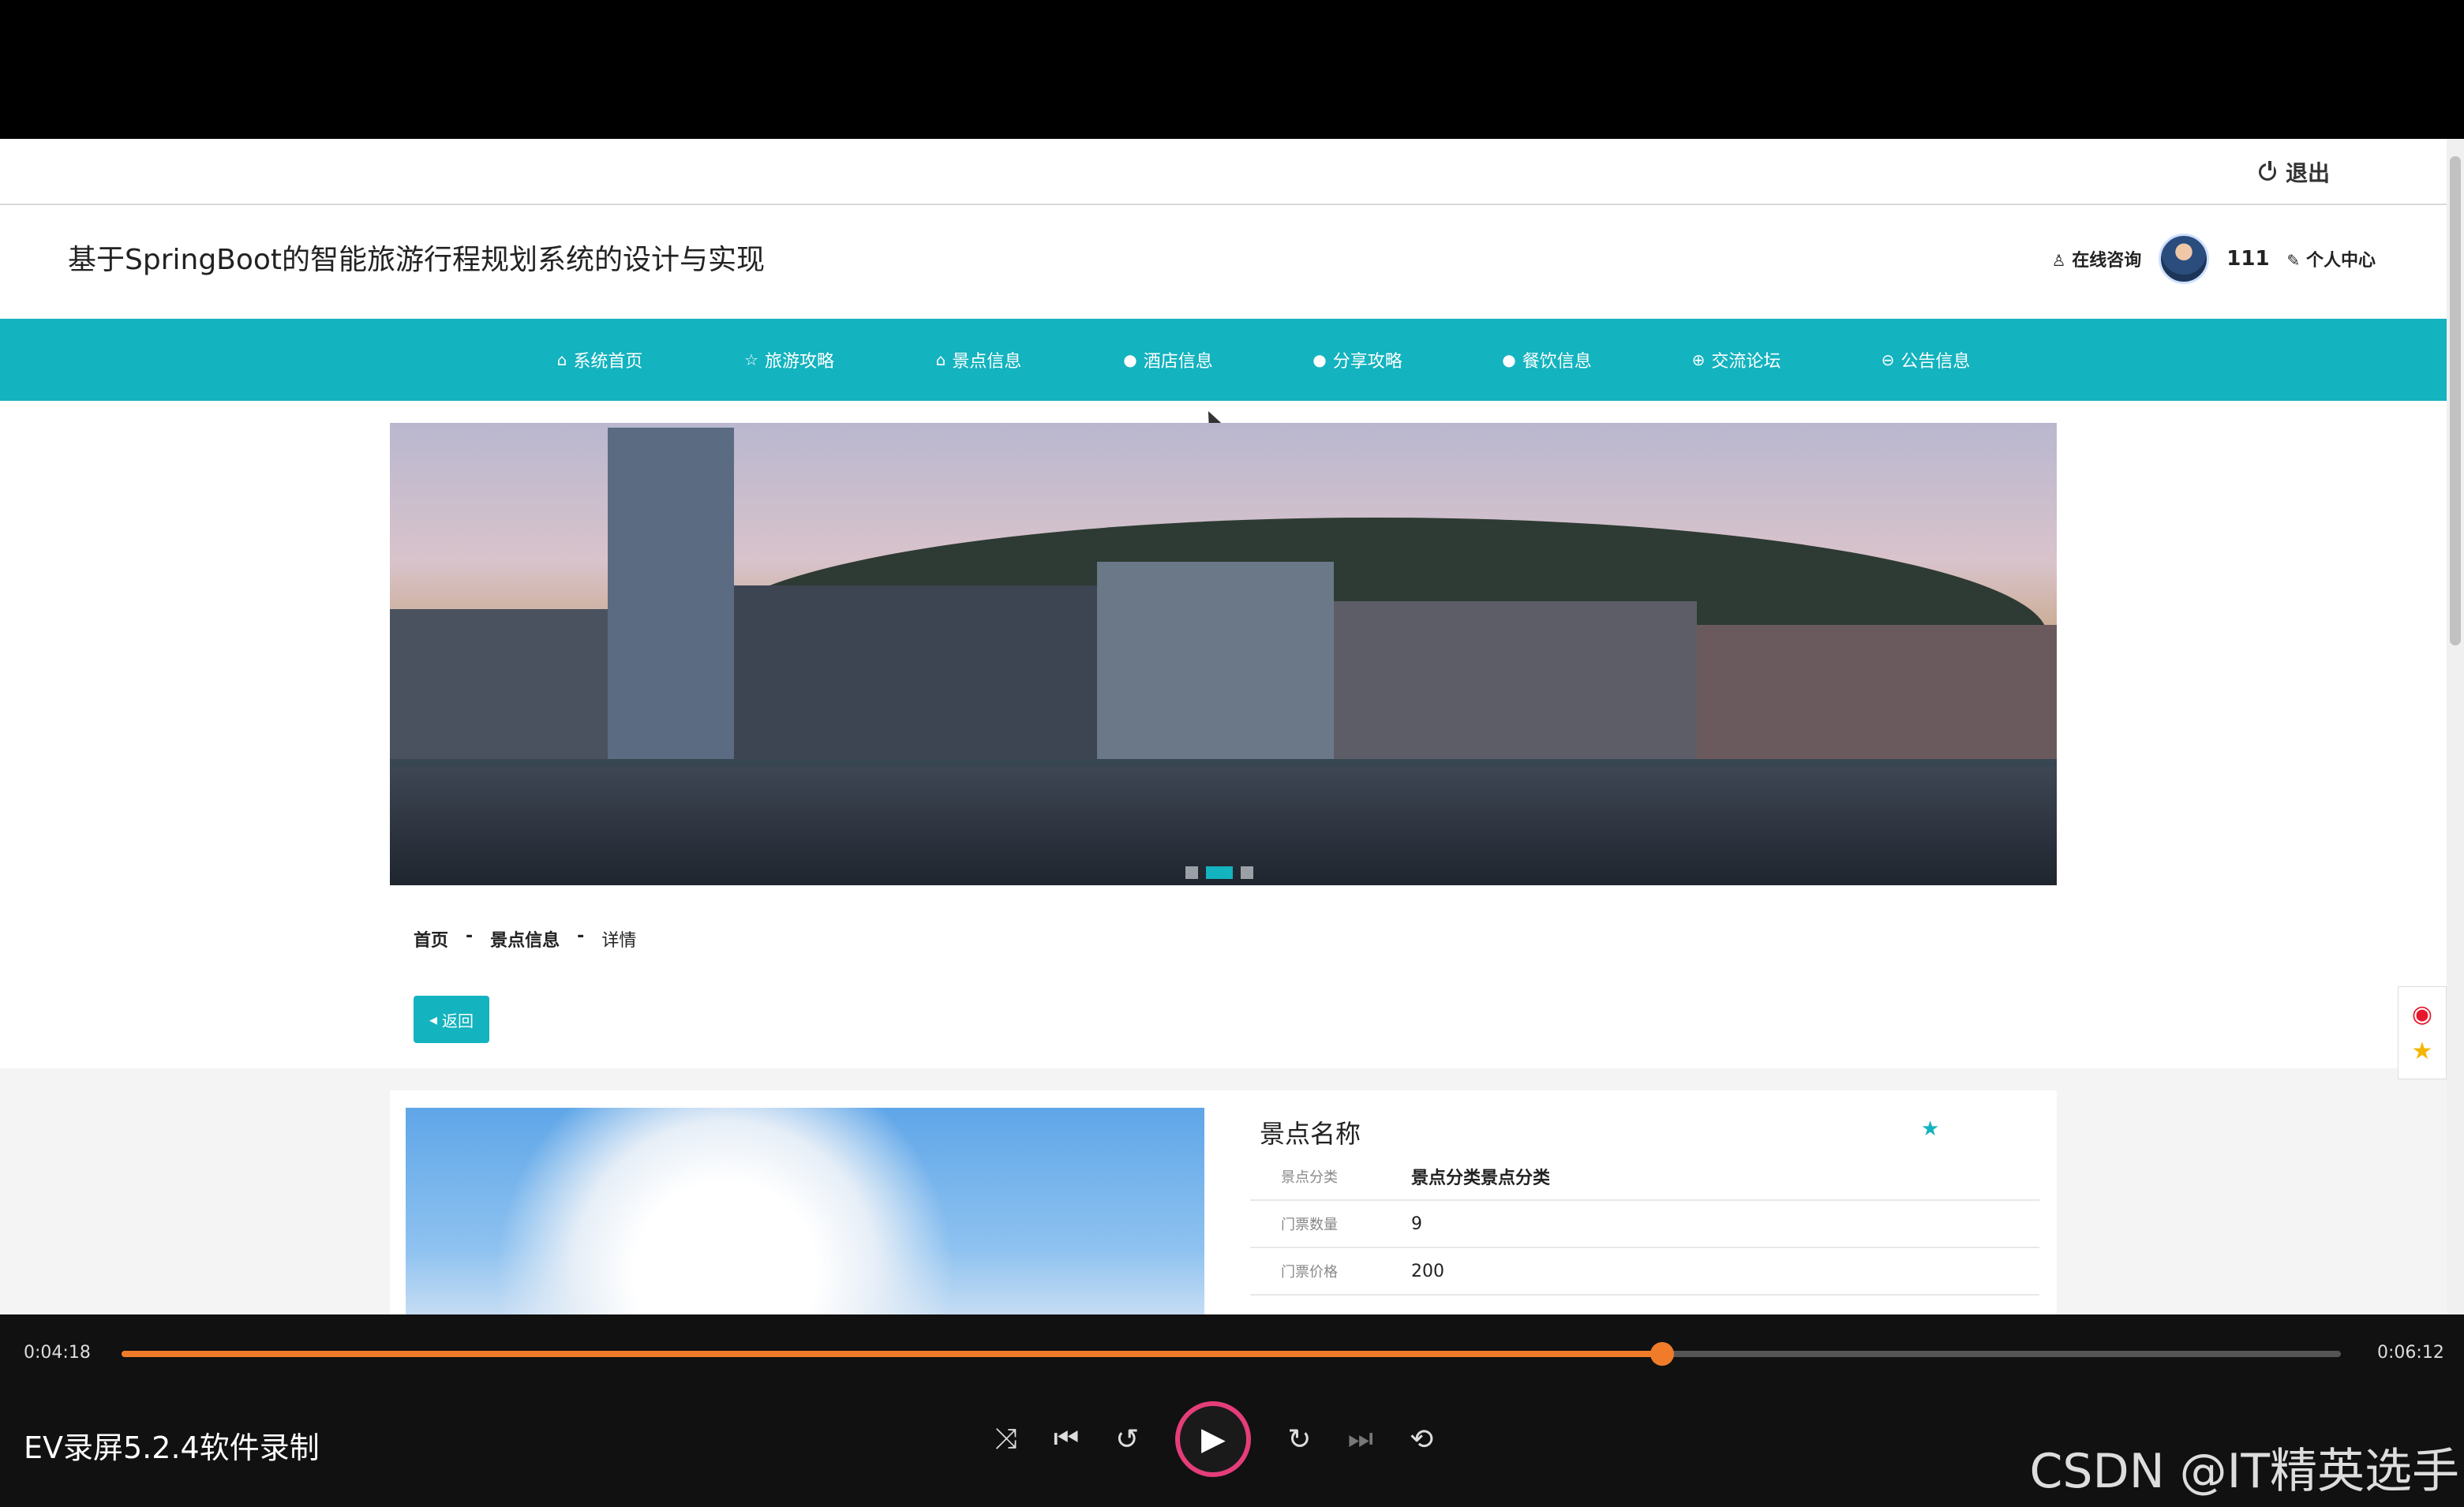 The width and height of the screenshot is (2464, 1507). Describe the element at coordinates (2214, 259) in the screenshot. I see `header-user-area: ♙ 在线咨询 111 ✎ 个人中心` at that location.